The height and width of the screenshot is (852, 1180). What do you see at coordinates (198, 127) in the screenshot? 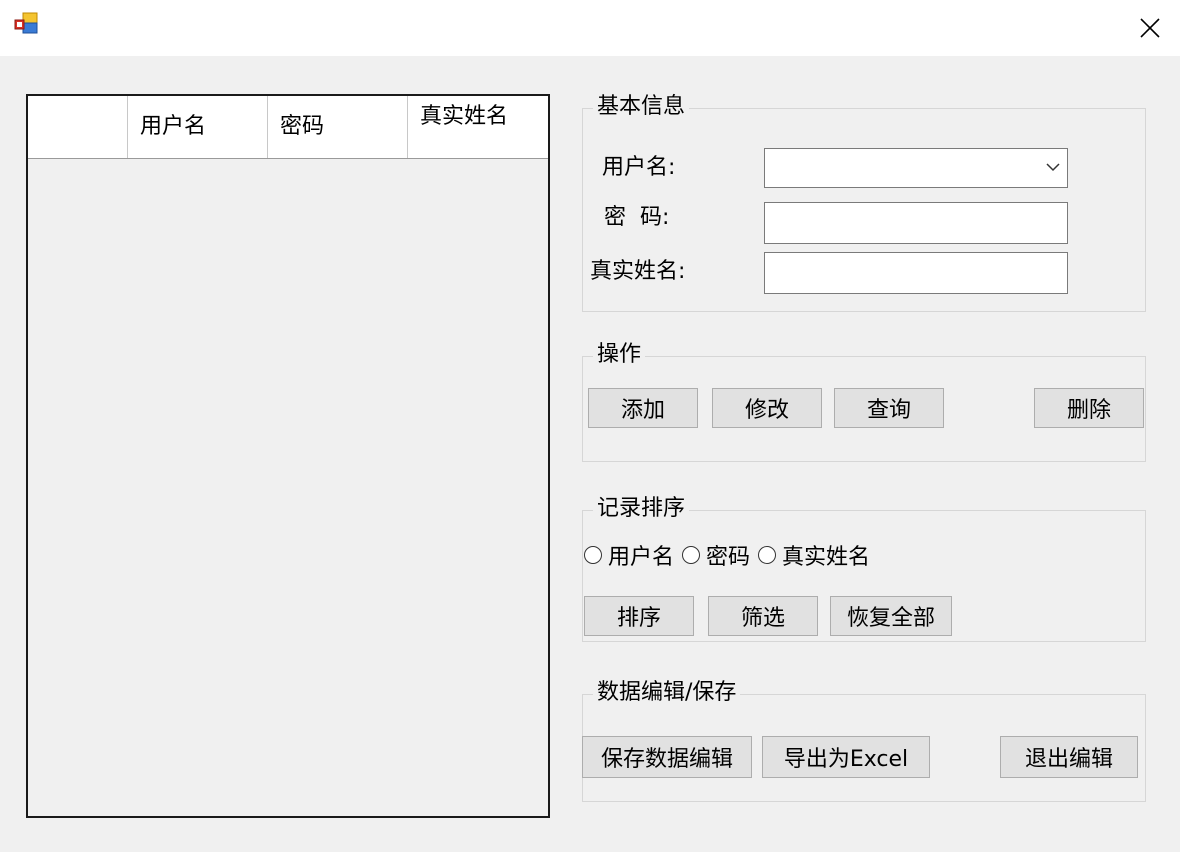
I see `grid-column-username: 用户名` at bounding box center [198, 127].